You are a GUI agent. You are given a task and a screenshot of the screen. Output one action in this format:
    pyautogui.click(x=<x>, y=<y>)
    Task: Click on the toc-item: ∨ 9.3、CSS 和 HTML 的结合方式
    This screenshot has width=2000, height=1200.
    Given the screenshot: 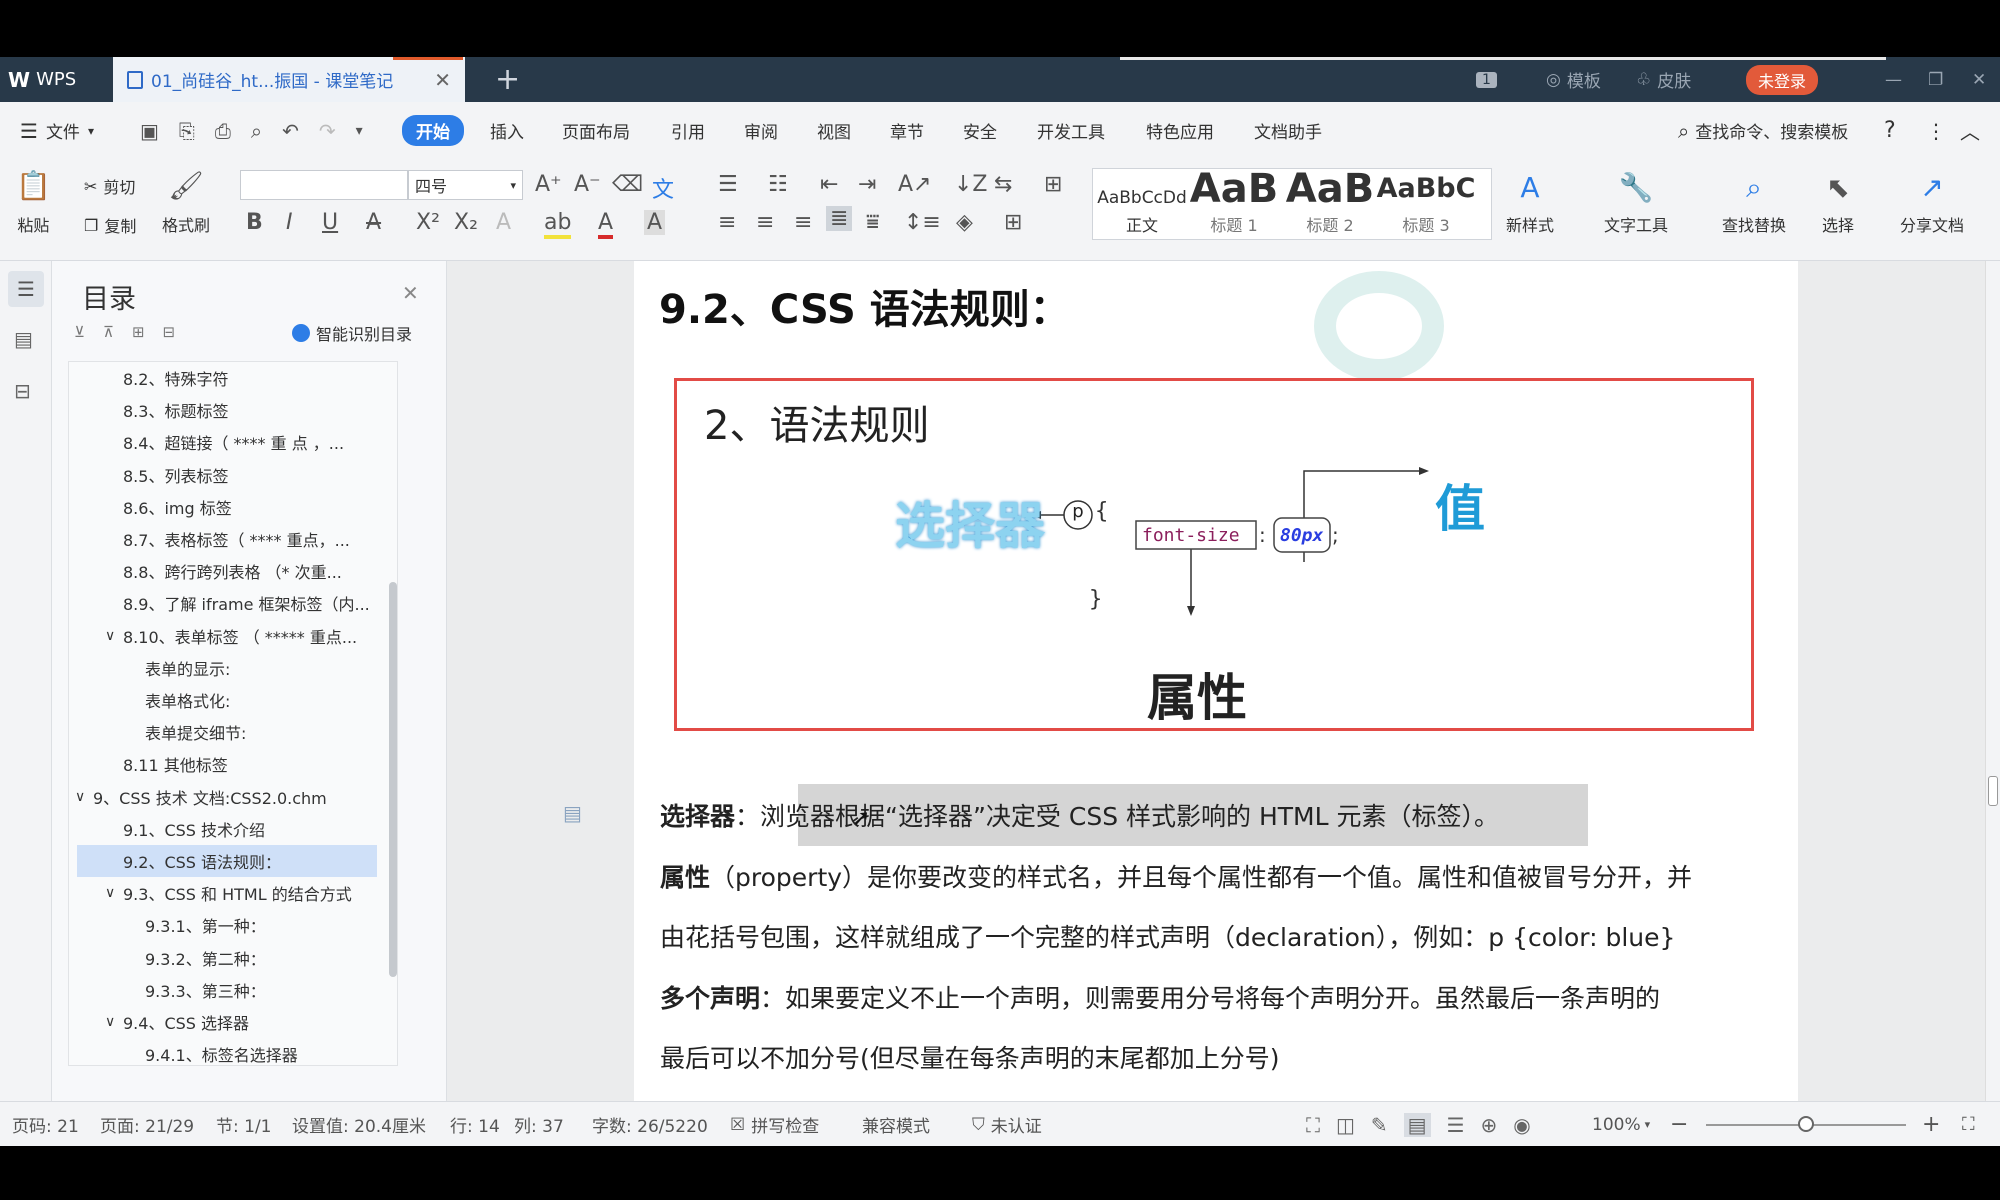 What is the action you would take?
    pyautogui.click(x=227, y=893)
    